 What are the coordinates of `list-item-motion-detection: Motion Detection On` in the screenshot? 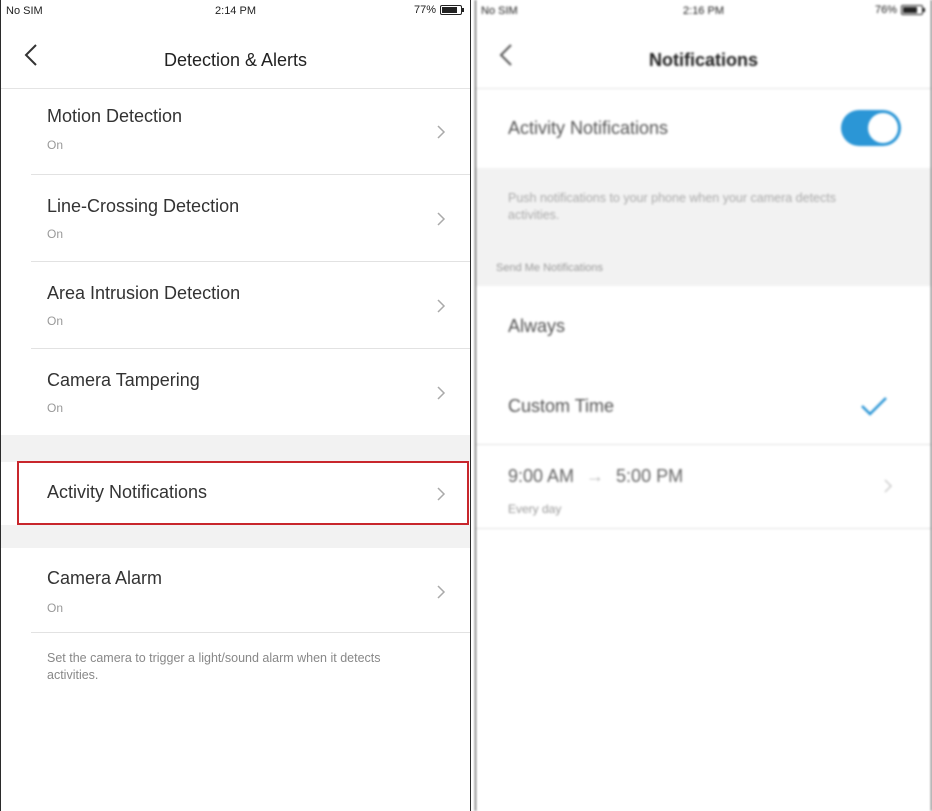 It's located at (250, 131).